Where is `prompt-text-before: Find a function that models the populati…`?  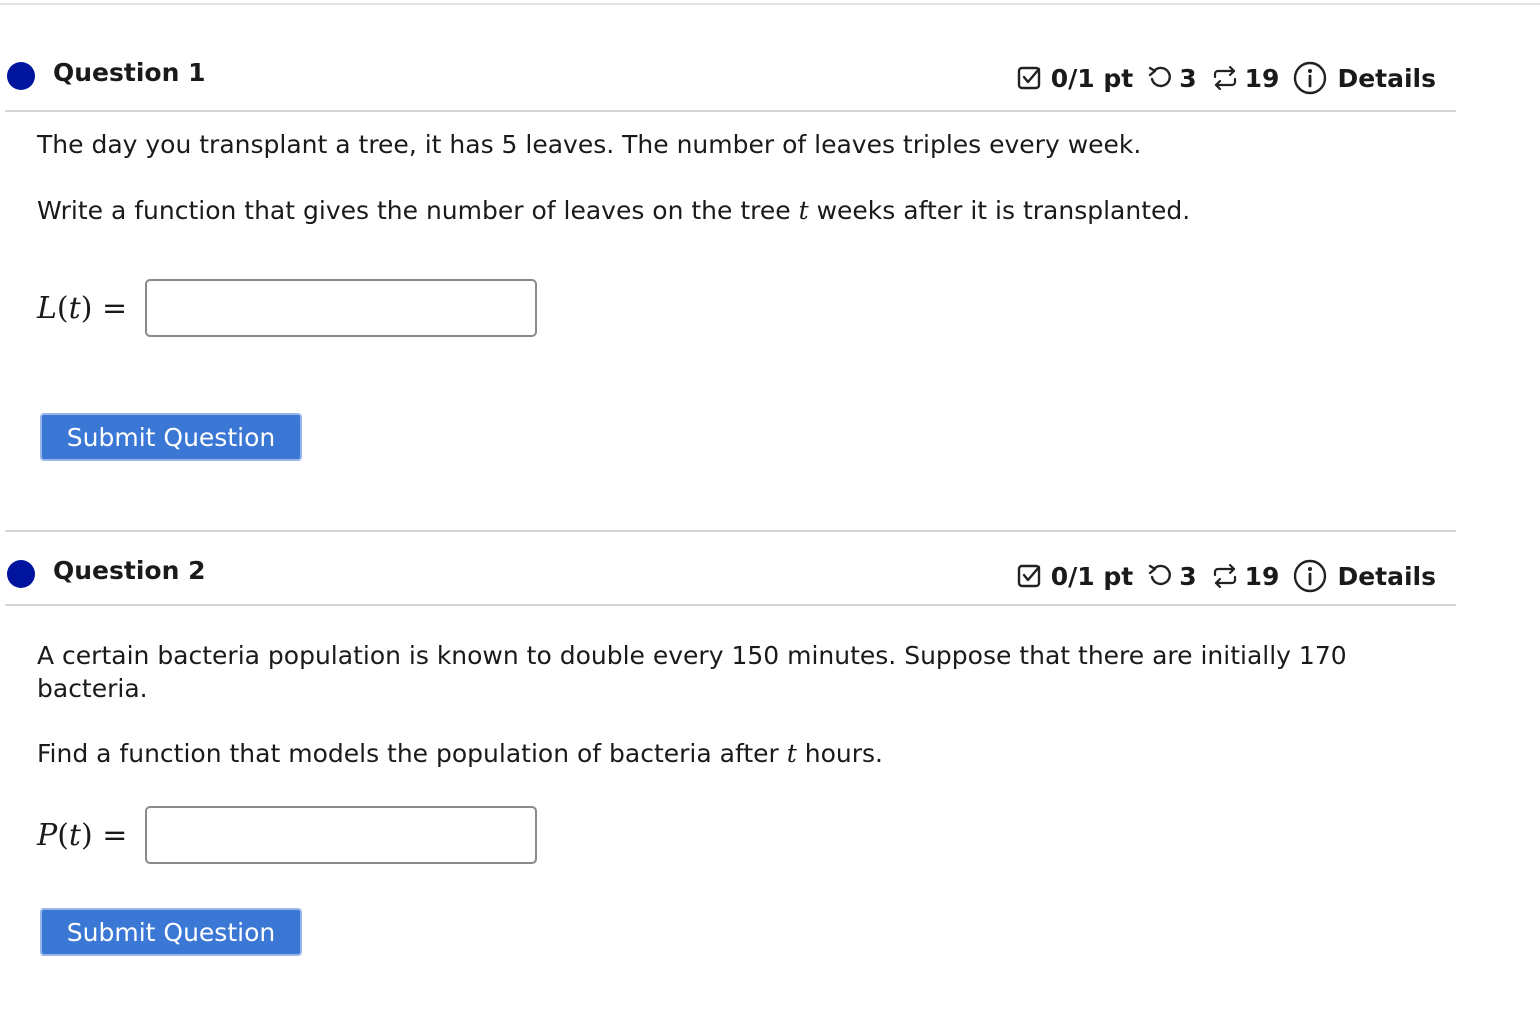 prompt-text-before: Find a function that models the populati… is located at coordinates (412, 753).